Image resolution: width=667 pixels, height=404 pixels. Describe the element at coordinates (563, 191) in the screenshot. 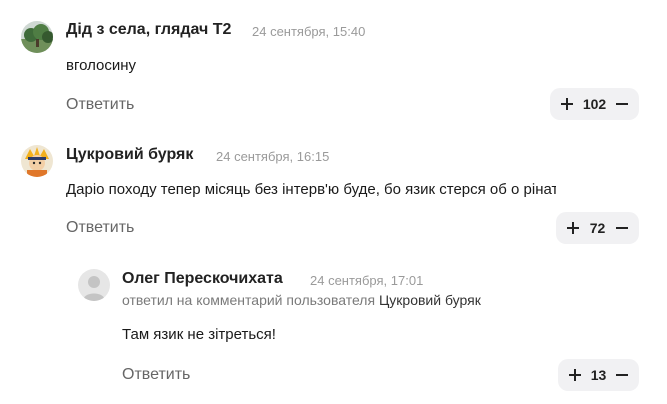

I see `text-gap` at that location.